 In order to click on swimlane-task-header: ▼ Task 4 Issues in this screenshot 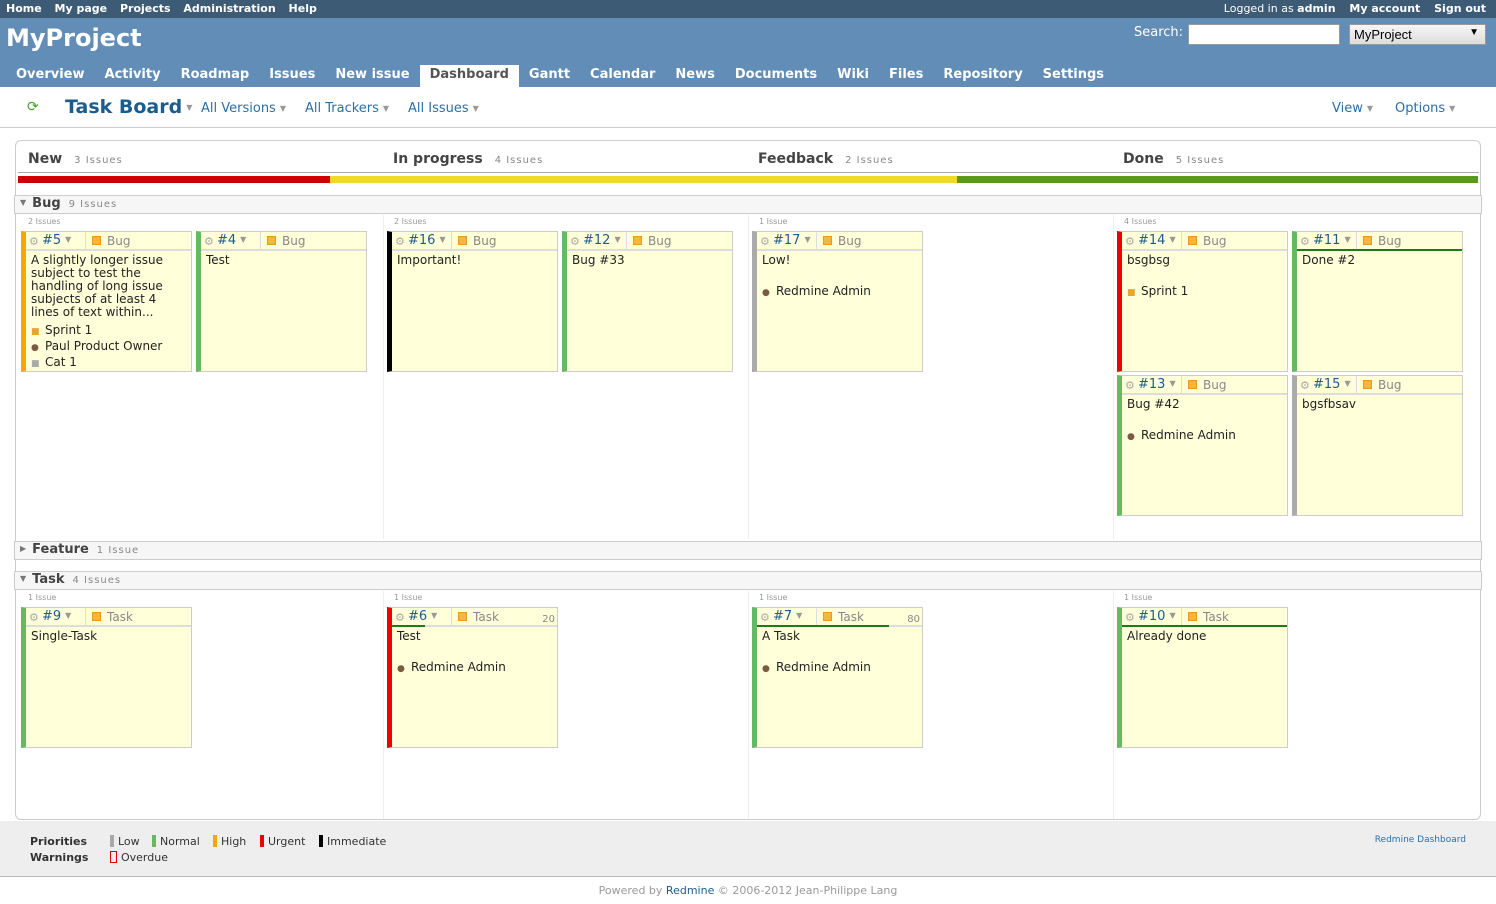, I will do `click(748, 580)`.